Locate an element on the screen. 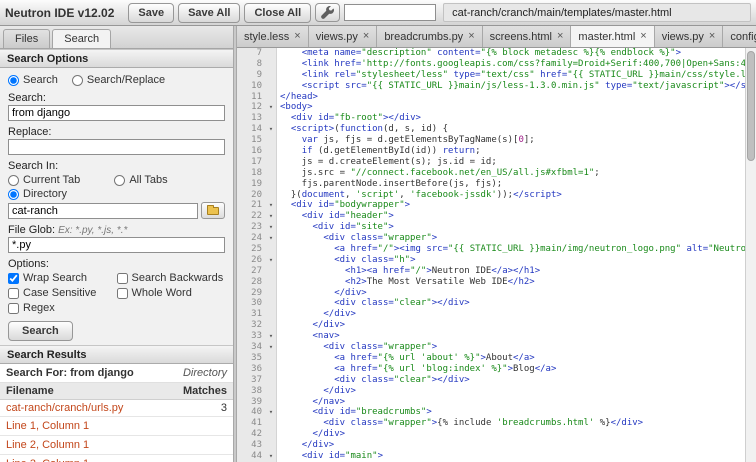 This screenshot has height=462, width=756. settings-wrench-button is located at coordinates (328, 12).